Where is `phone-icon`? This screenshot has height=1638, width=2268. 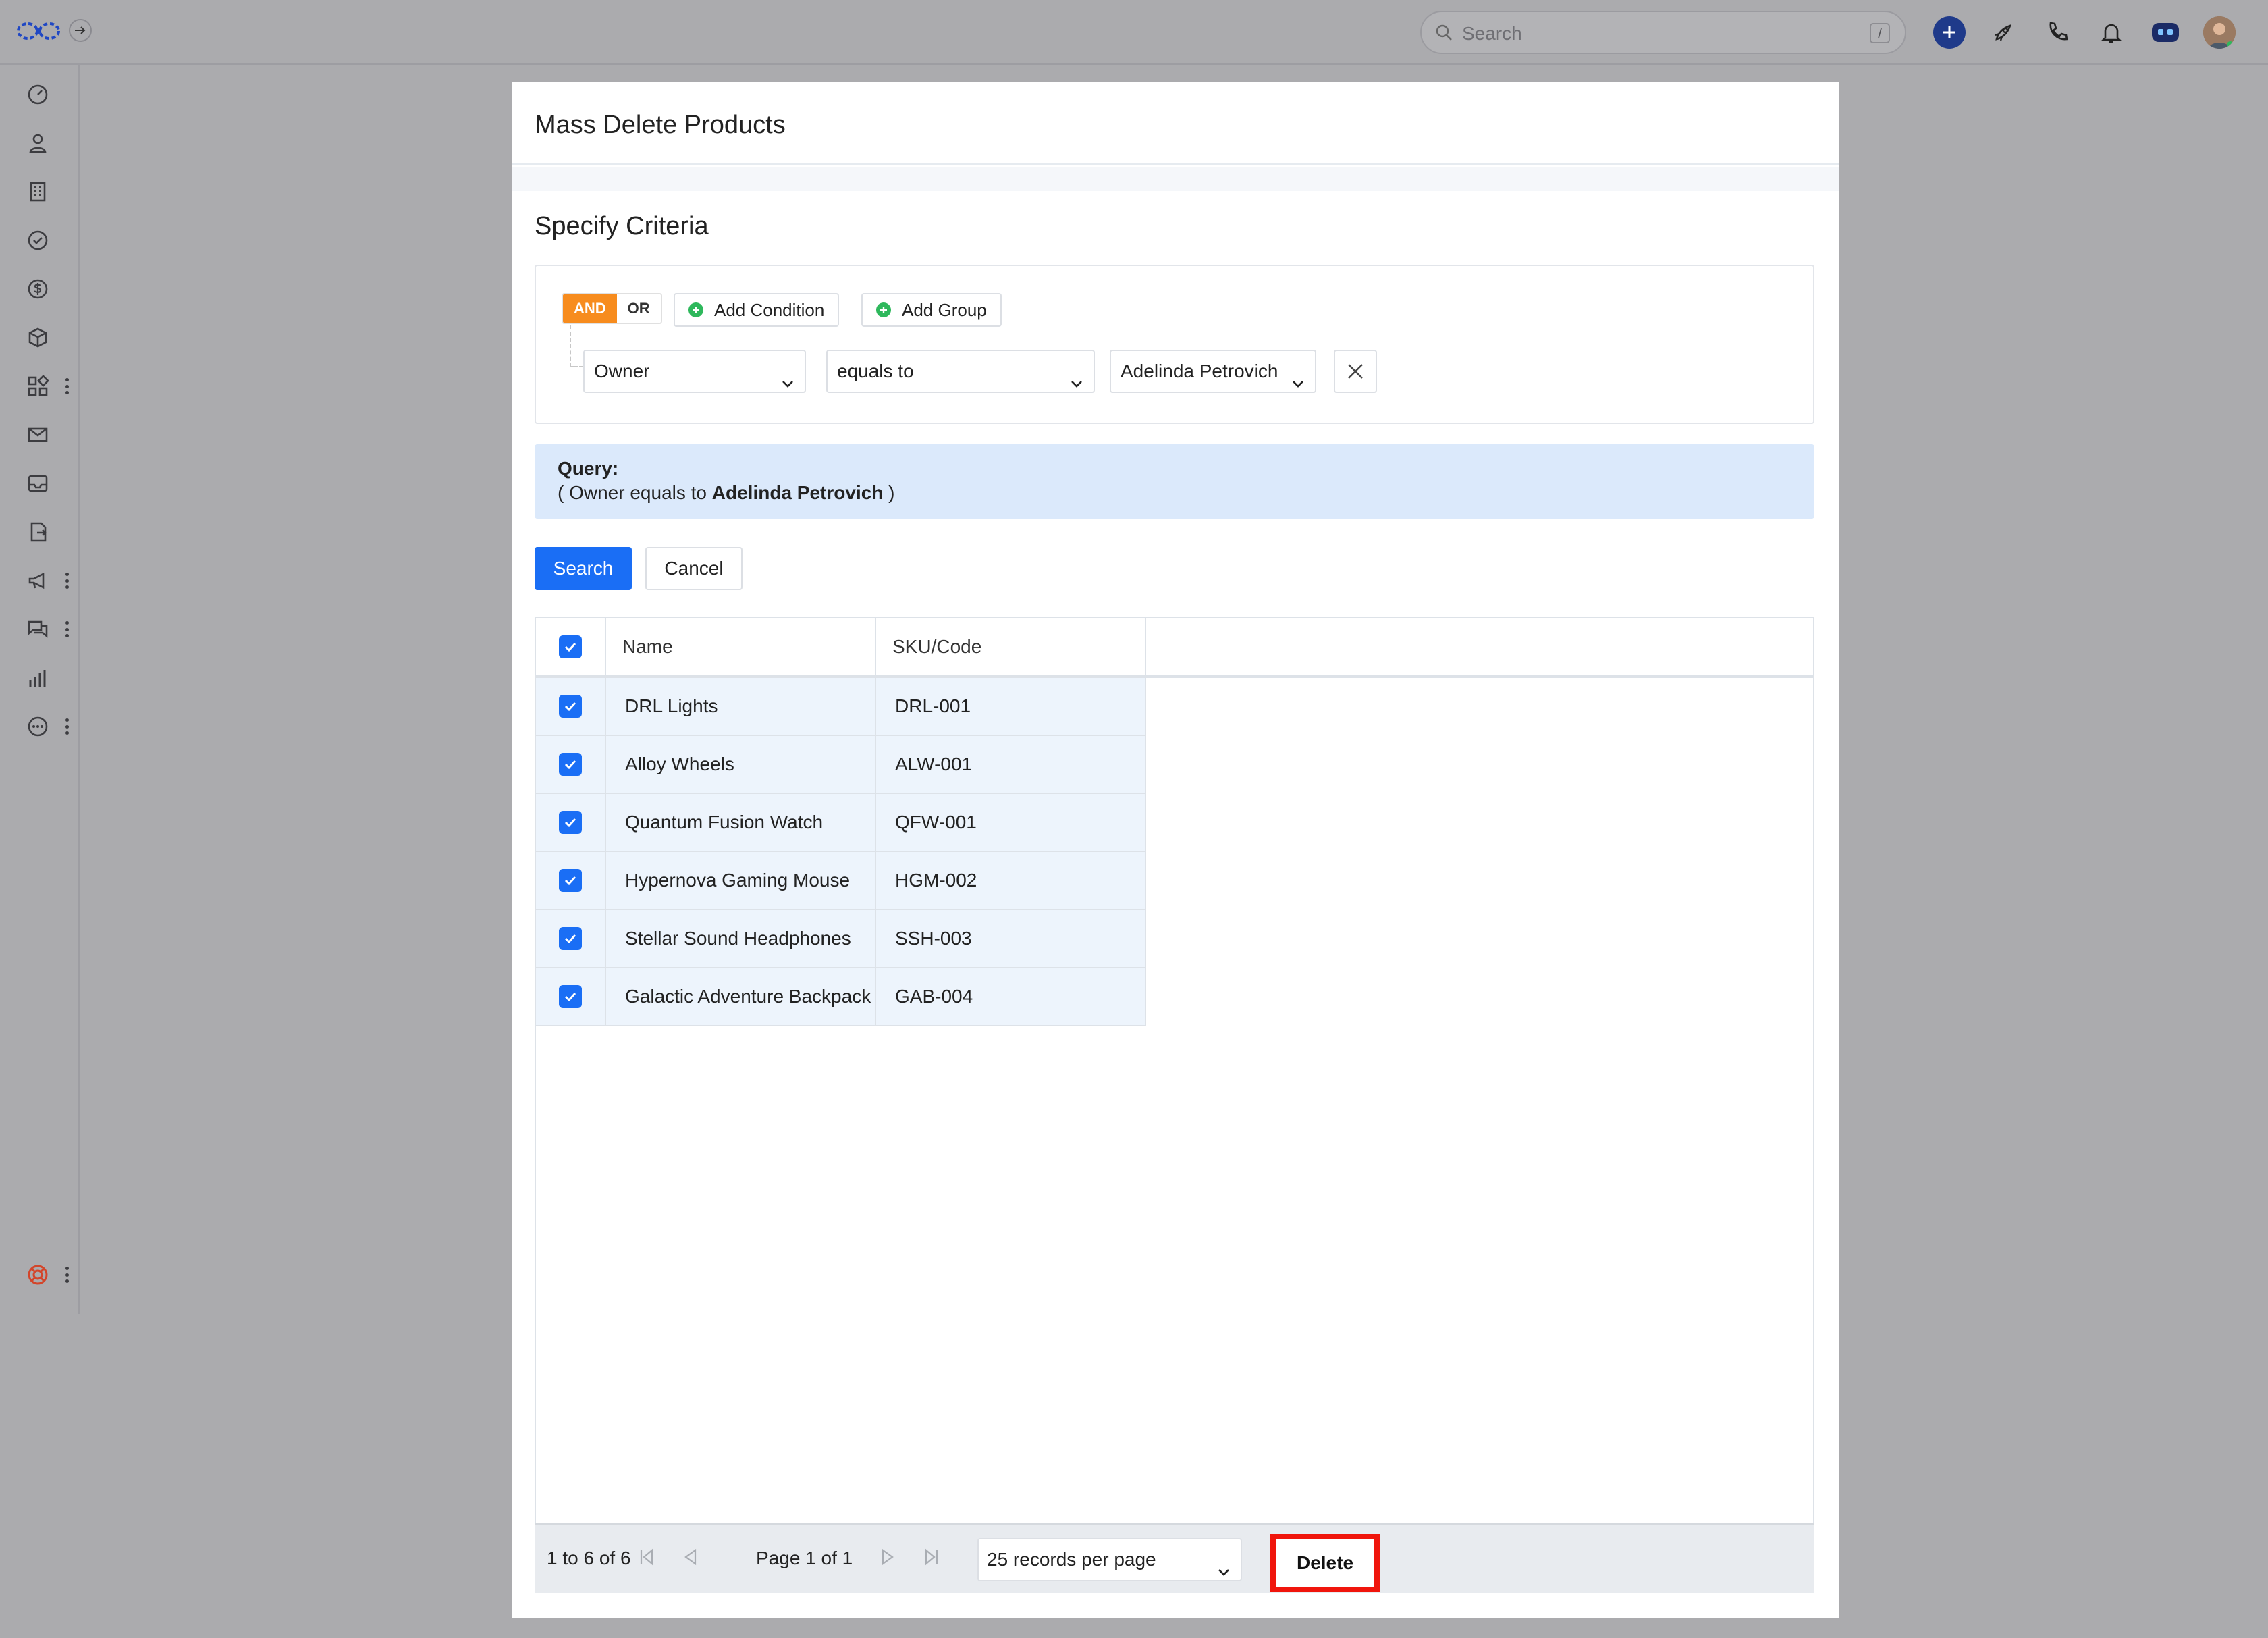
phone-icon is located at coordinates (2057, 33).